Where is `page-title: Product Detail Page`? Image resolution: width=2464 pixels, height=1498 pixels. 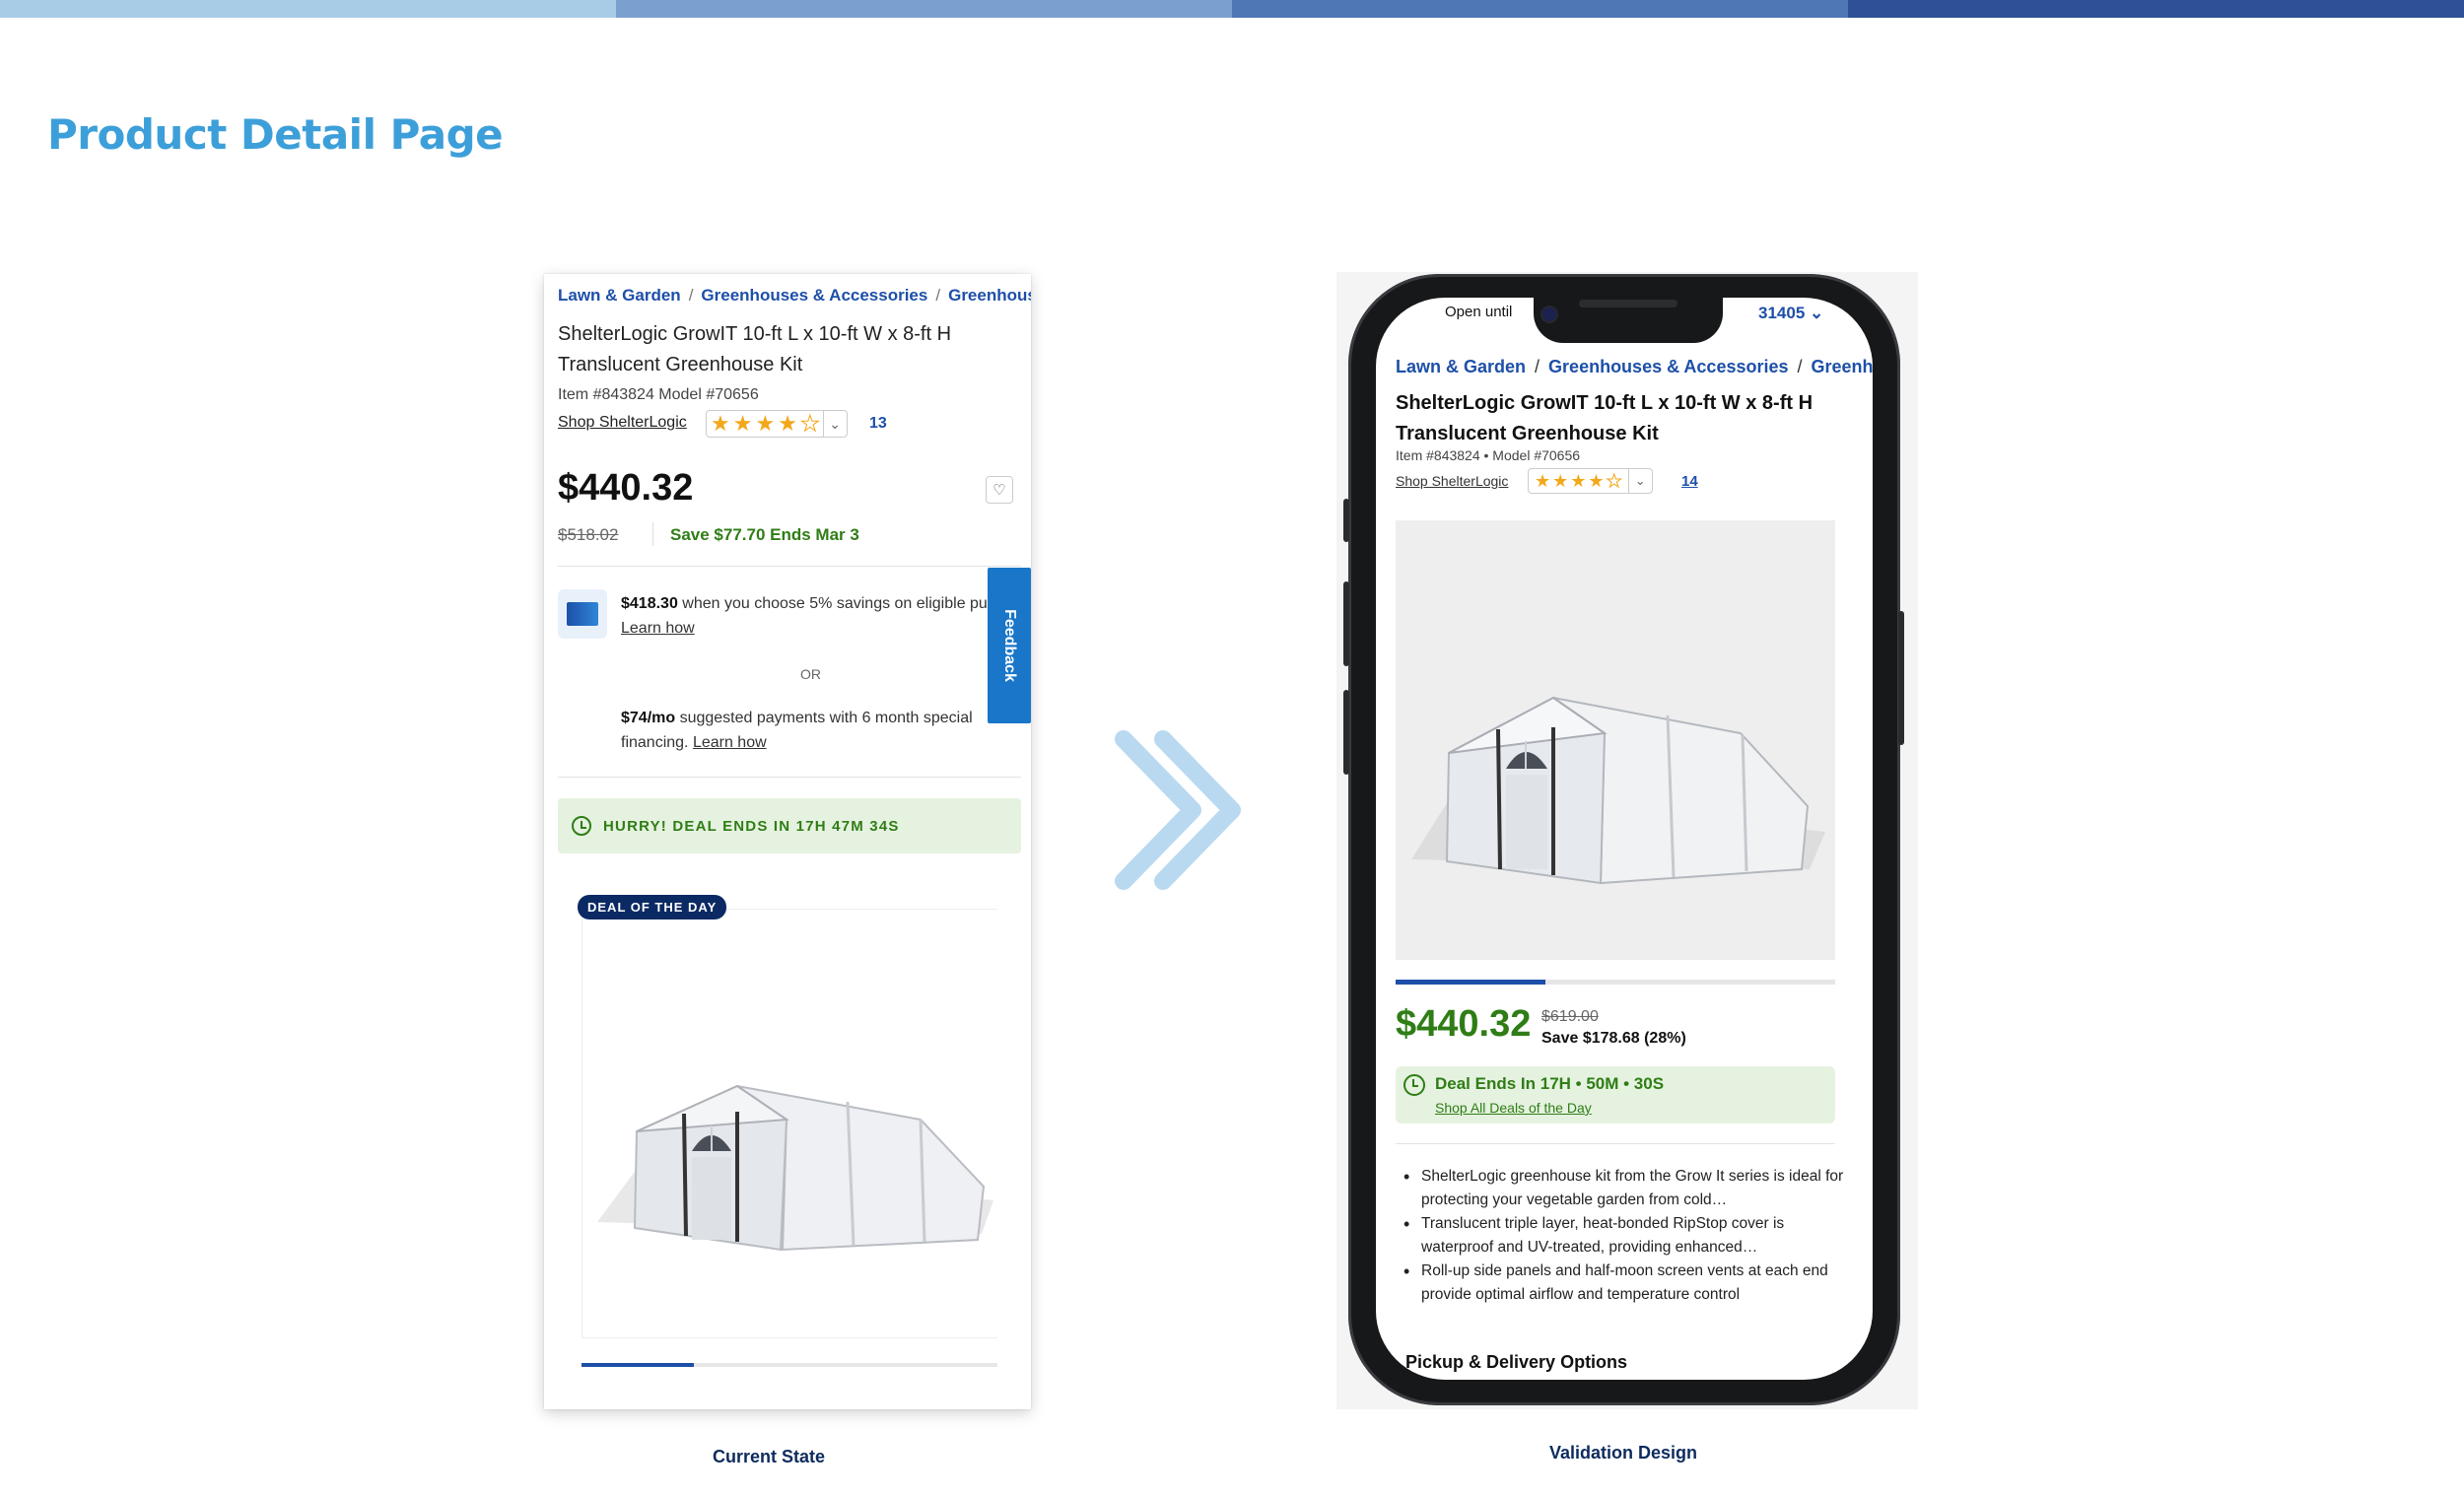 page-title: Product Detail Page is located at coordinates (275, 134).